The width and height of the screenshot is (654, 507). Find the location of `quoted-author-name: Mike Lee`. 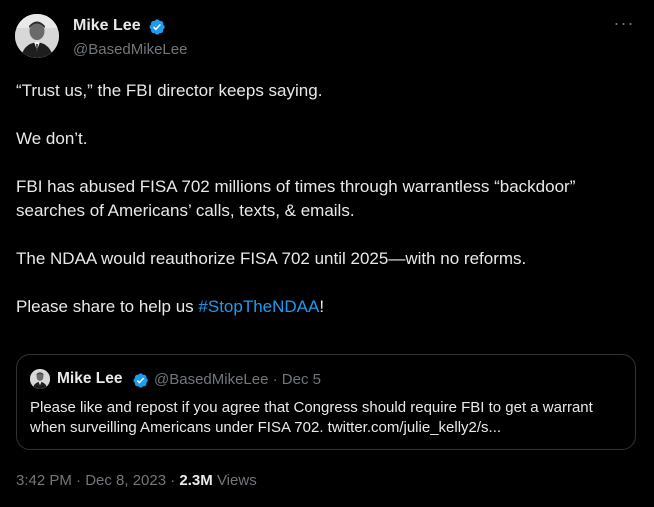

quoted-author-name: Mike Lee is located at coordinates (90, 378).